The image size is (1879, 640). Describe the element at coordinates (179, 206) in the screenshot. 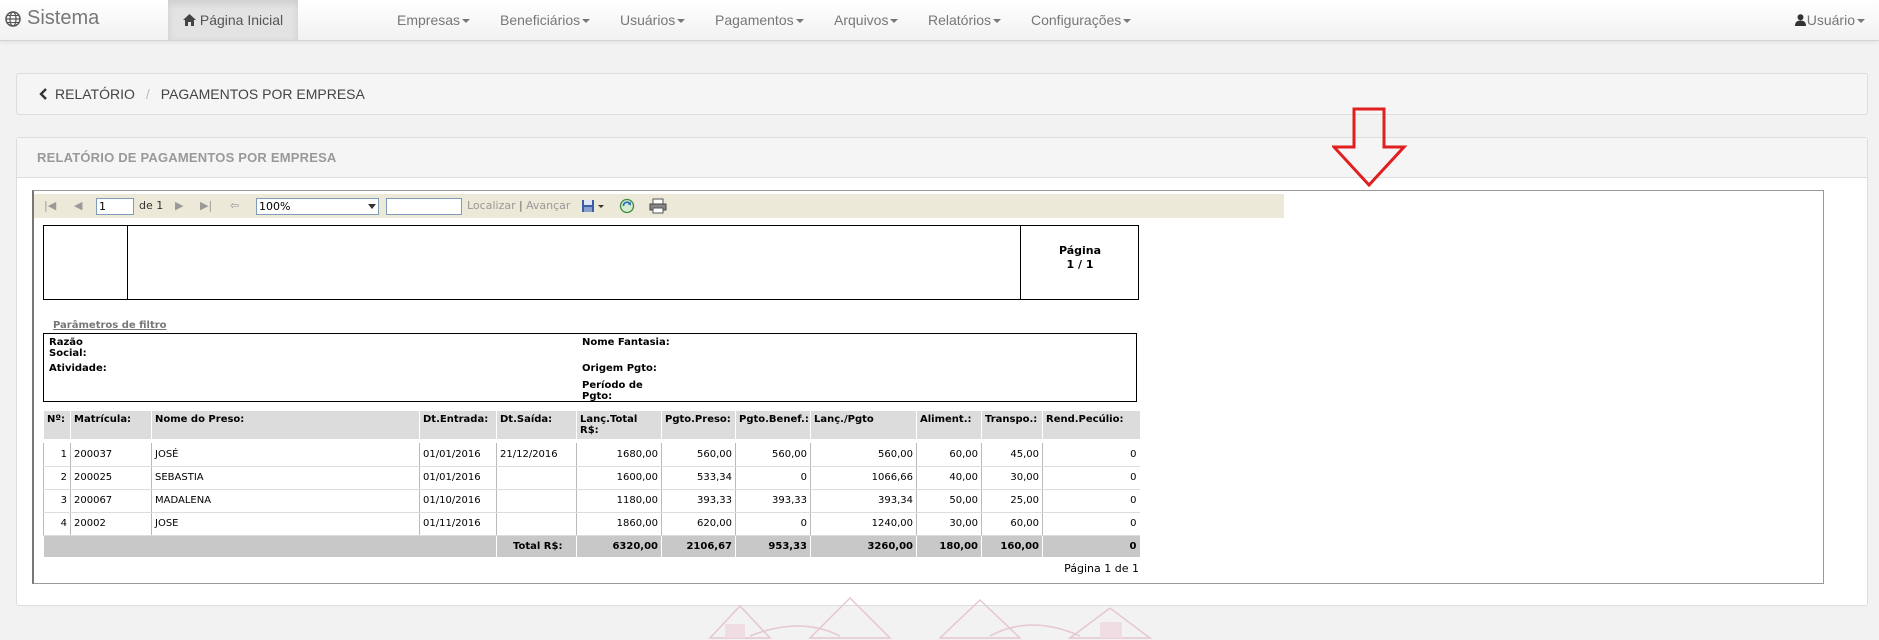

I see `next-page-icon: ▶` at that location.